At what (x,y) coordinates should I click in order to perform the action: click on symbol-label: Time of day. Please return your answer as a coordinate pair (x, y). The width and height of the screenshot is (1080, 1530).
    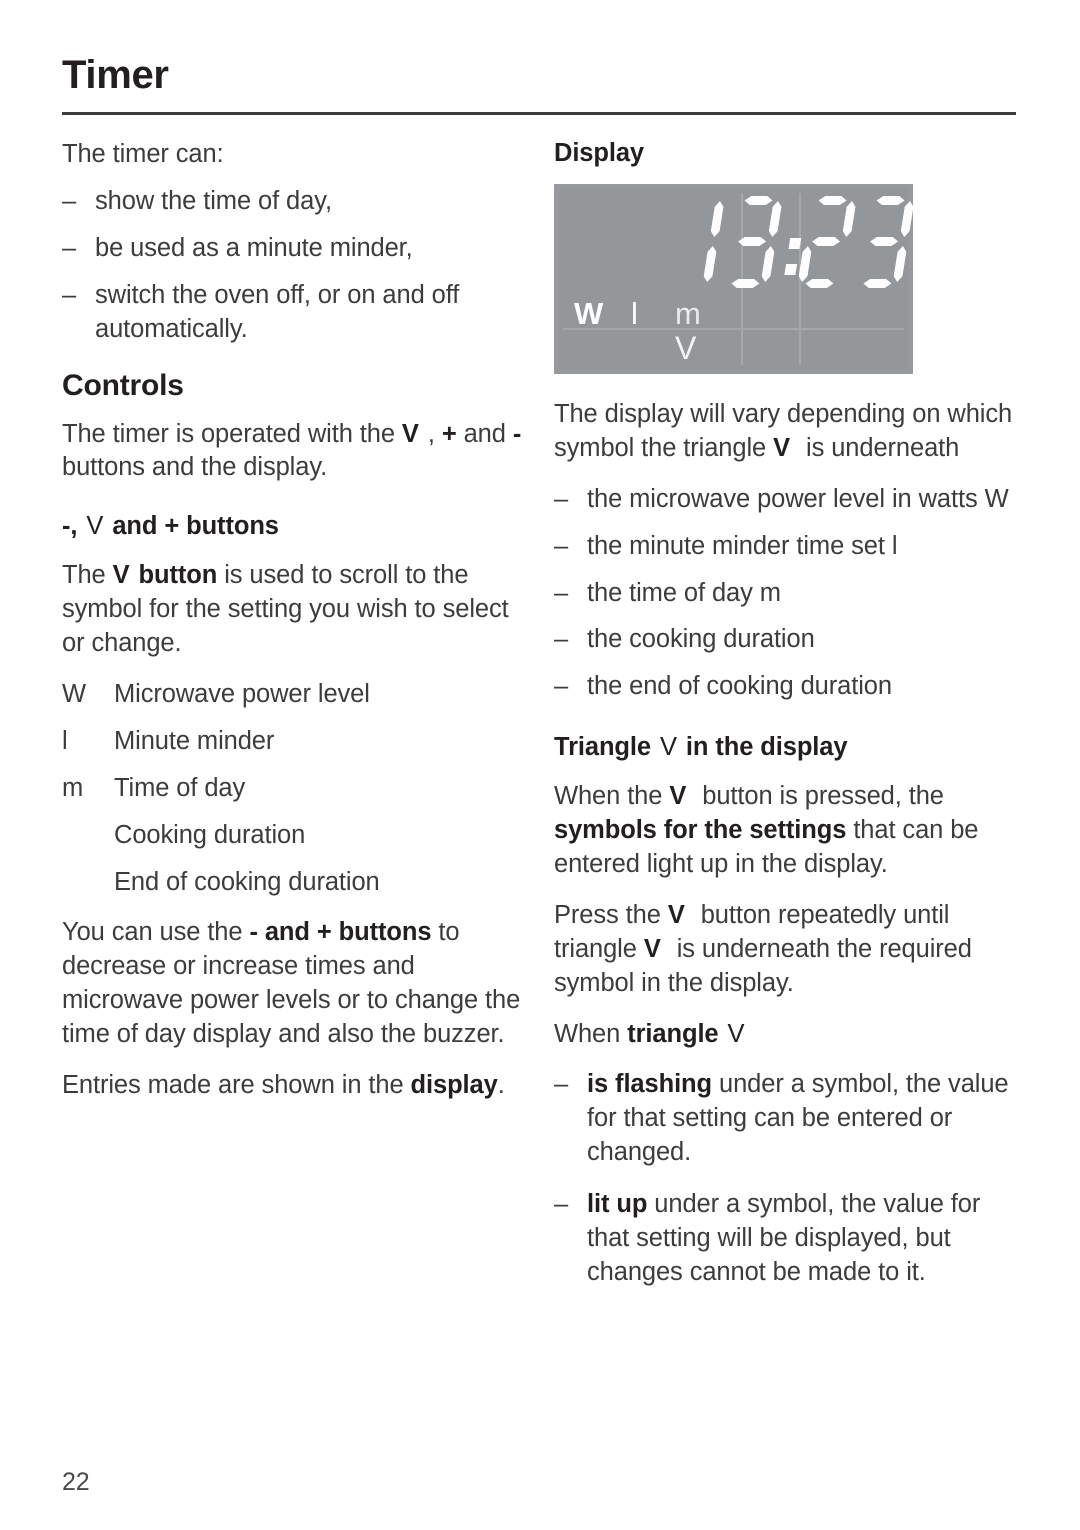
    Looking at the image, I should click on (180, 787).